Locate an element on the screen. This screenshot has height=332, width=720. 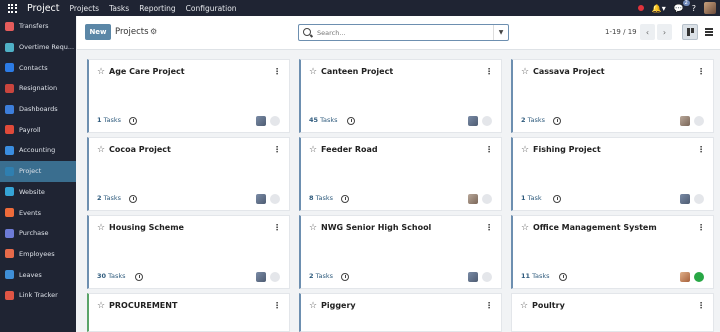
sidebar-item-contacts: Contacts is located at coordinates (38, 67).